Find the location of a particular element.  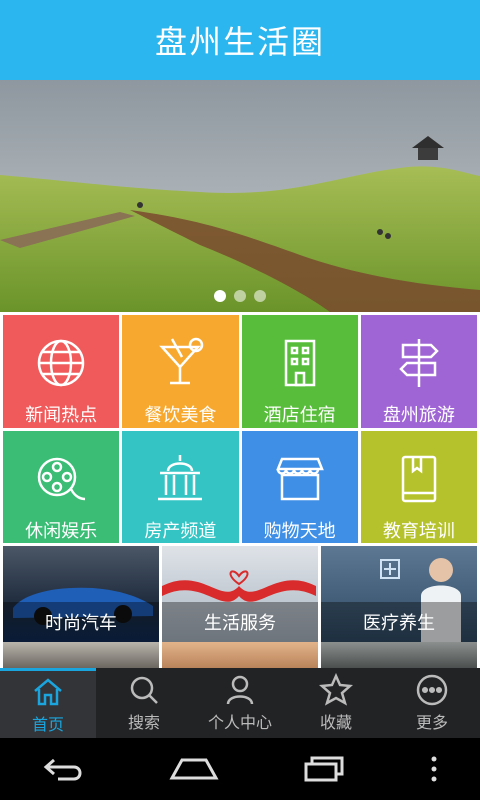

building-icon is located at coordinates (299, 363).